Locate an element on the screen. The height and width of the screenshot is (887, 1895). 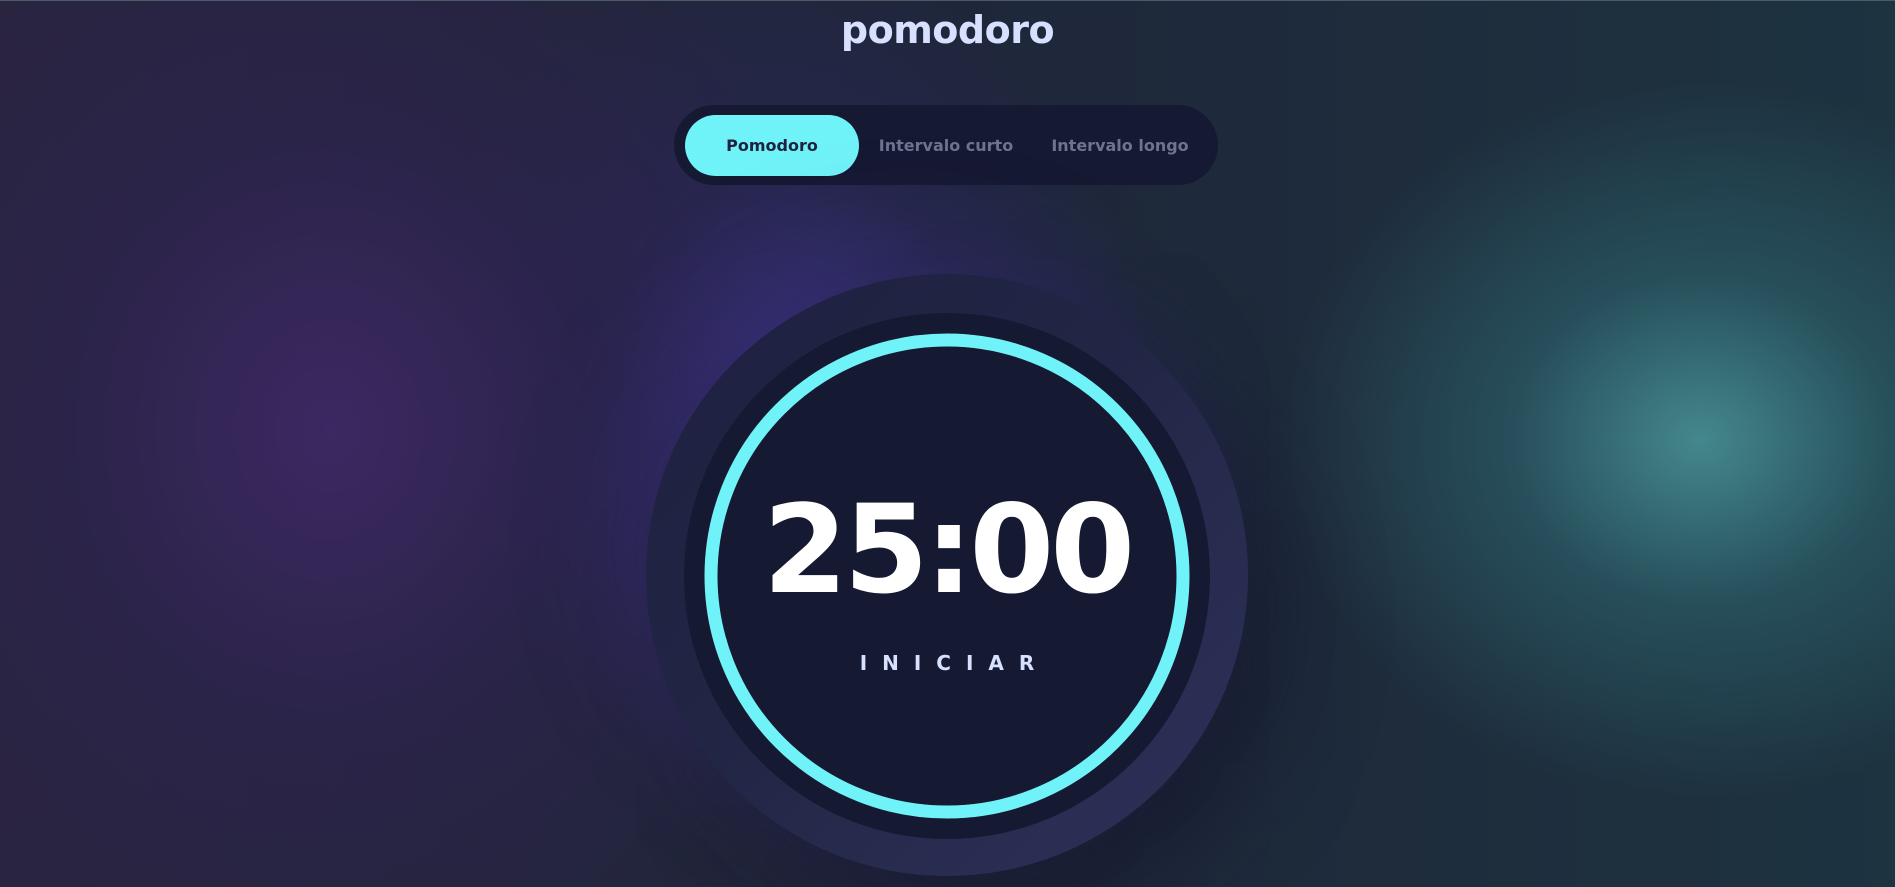
window-top-border is located at coordinates (947, 0).